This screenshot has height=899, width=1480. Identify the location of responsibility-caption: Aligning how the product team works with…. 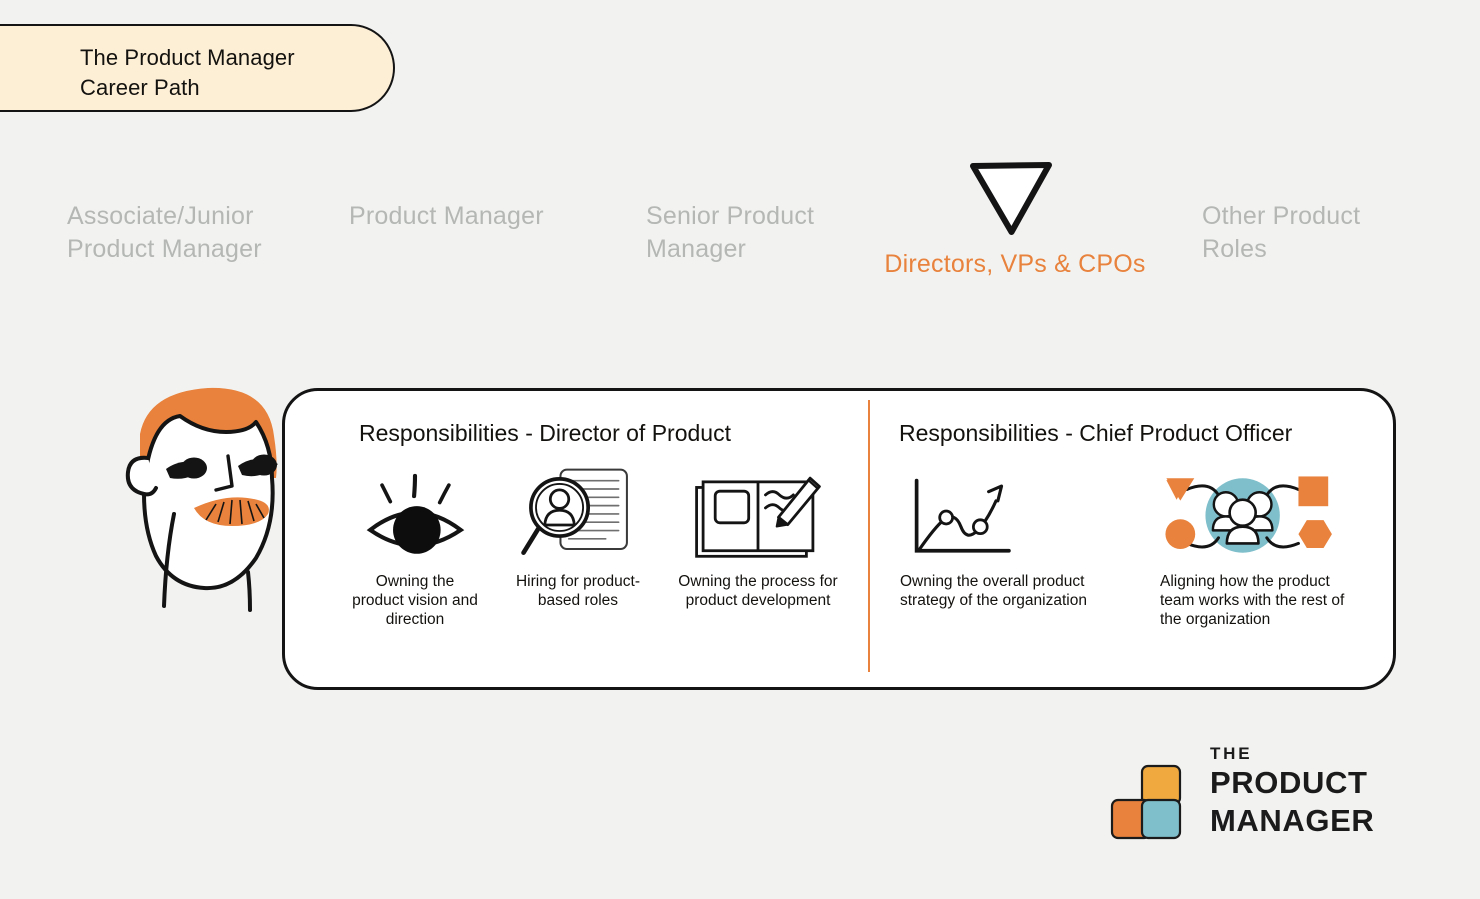
(1252, 600).